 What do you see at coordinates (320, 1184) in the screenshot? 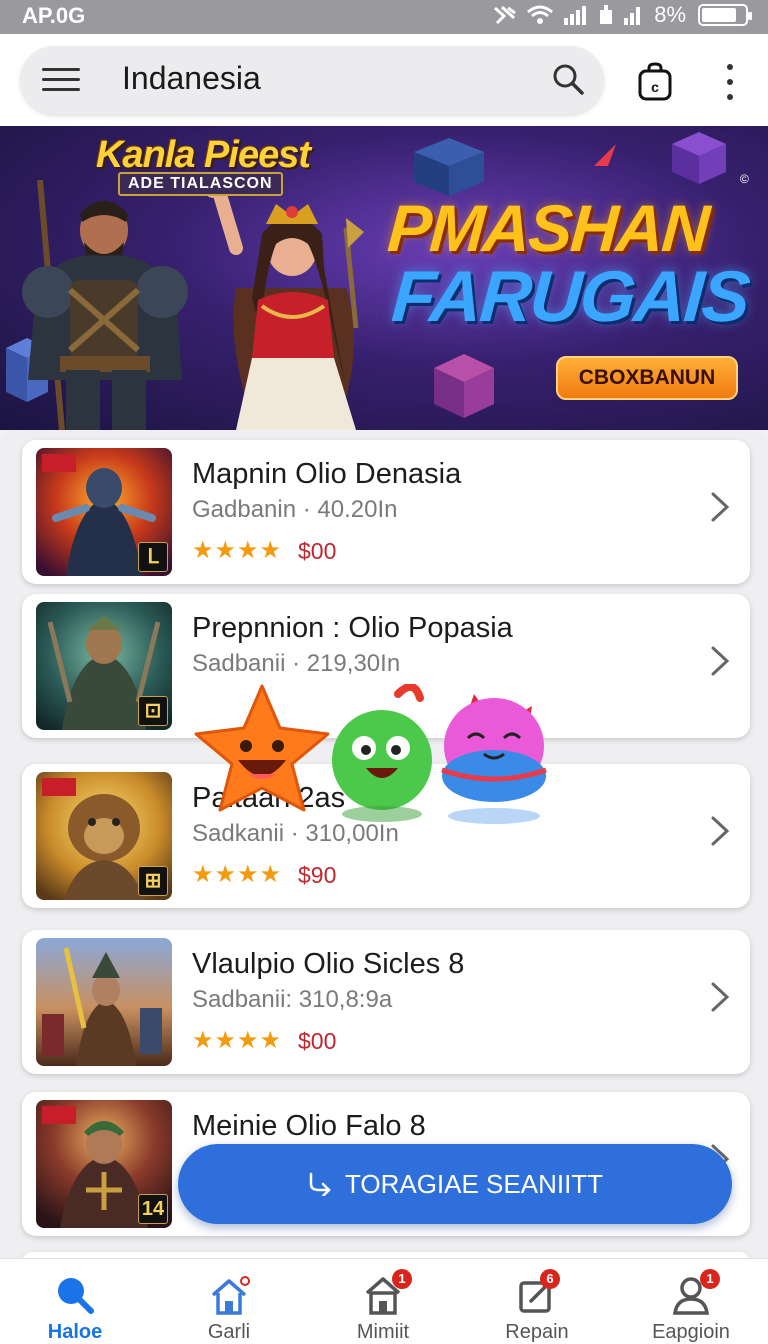
I see `share-arrow-icon` at bounding box center [320, 1184].